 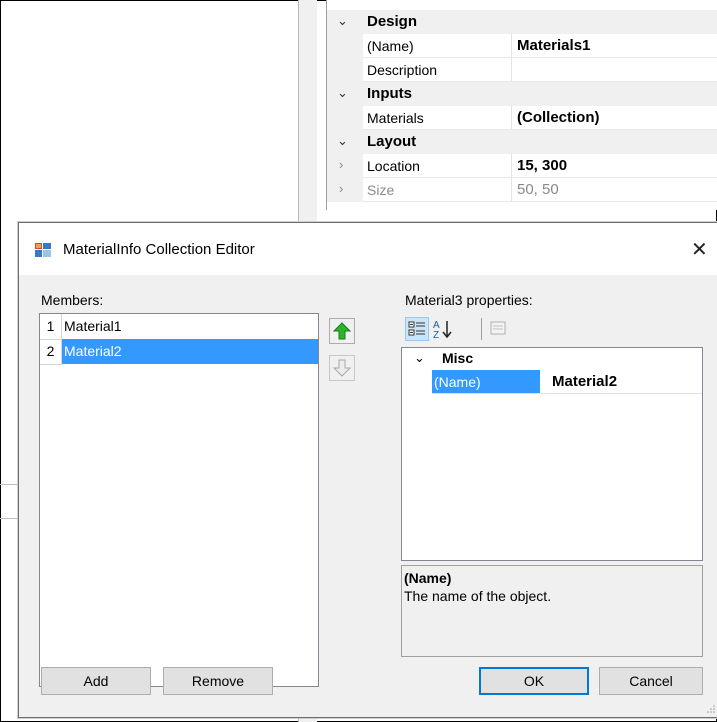 I want to click on arrow-down-icon, so click(x=342, y=368).